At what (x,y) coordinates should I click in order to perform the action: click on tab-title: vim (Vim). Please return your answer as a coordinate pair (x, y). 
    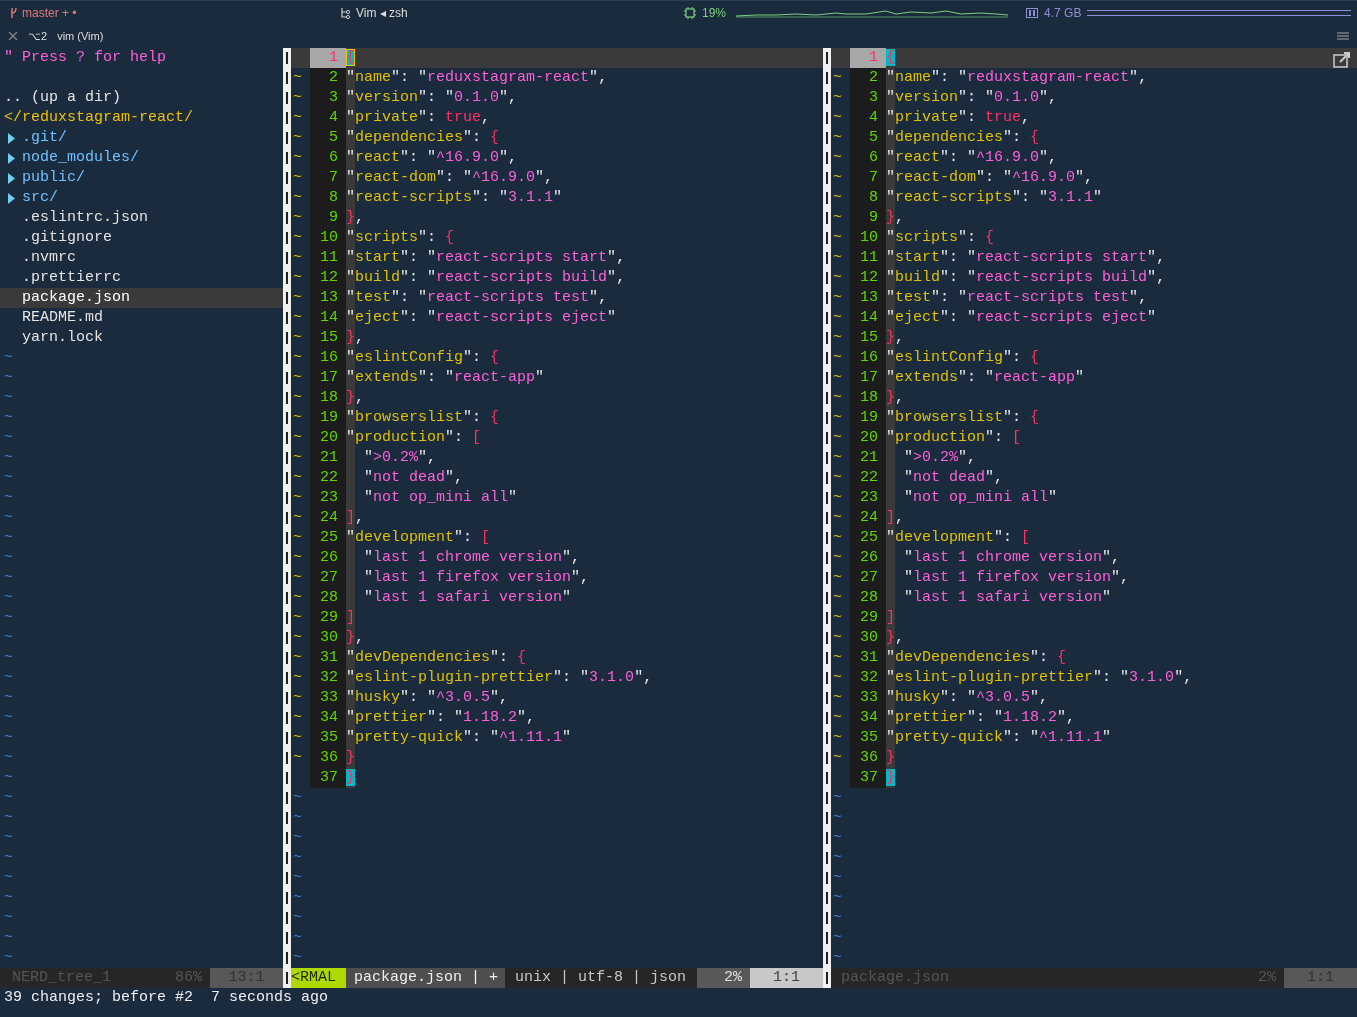
    Looking at the image, I should click on (80, 36).